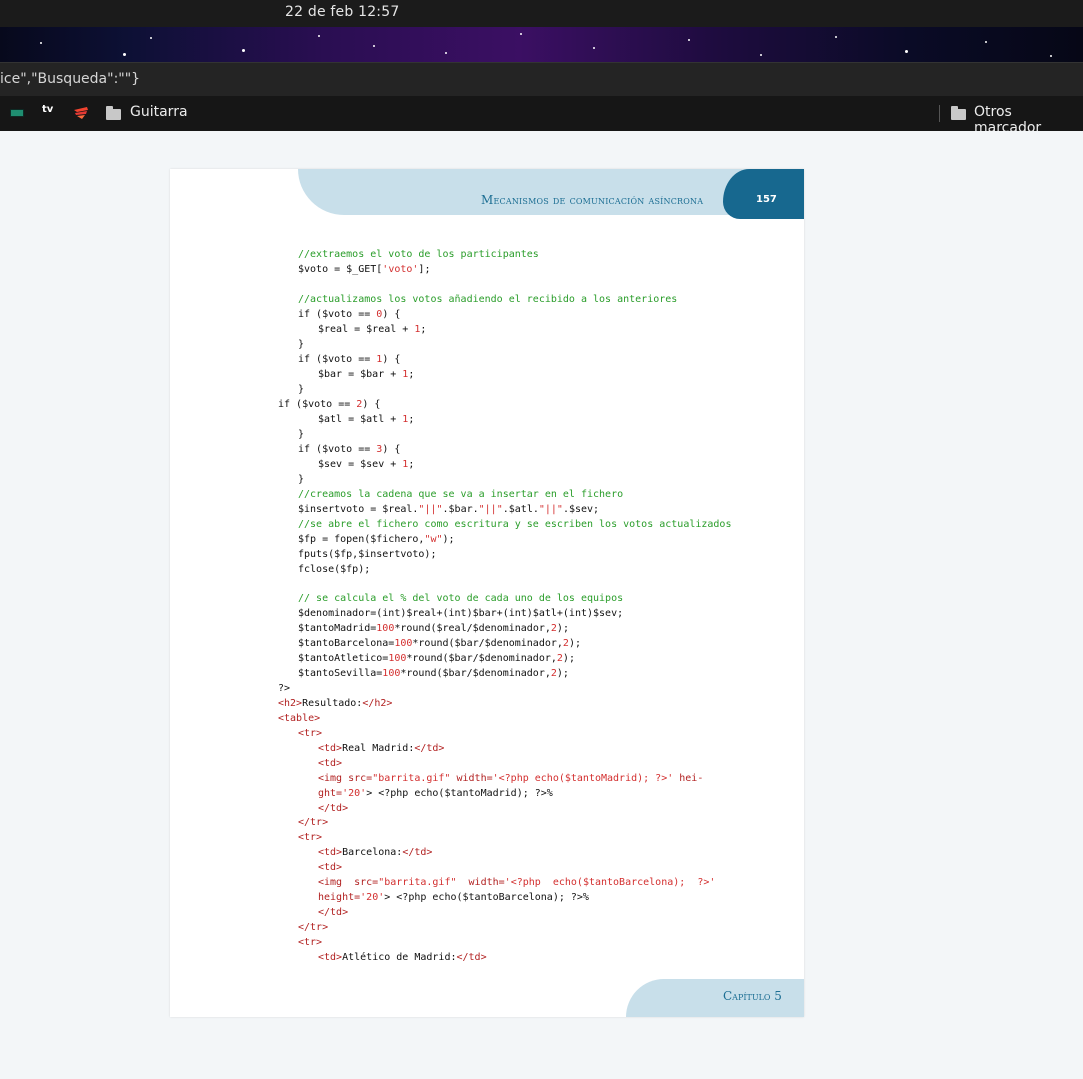 The height and width of the screenshot is (1079, 1083). I want to click on code-line: if ($voto == 1) {, so click(349, 359).